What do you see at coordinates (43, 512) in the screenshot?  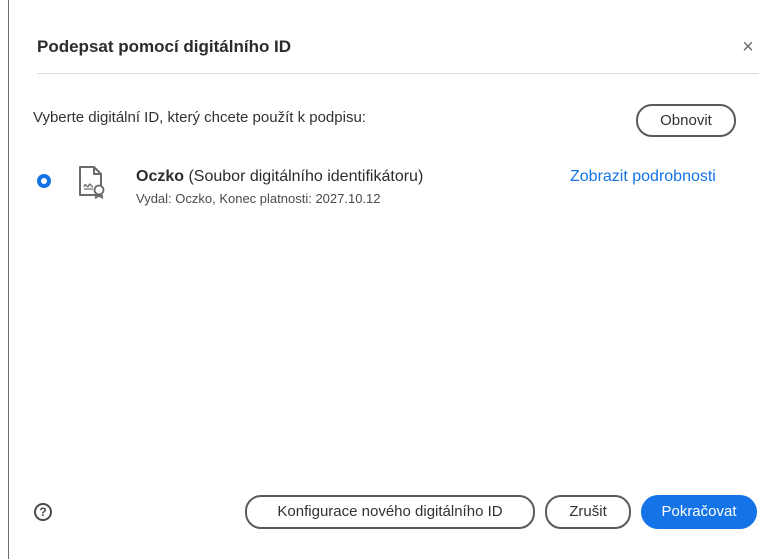 I see `help-icon: ?` at bounding box center [43, 512].